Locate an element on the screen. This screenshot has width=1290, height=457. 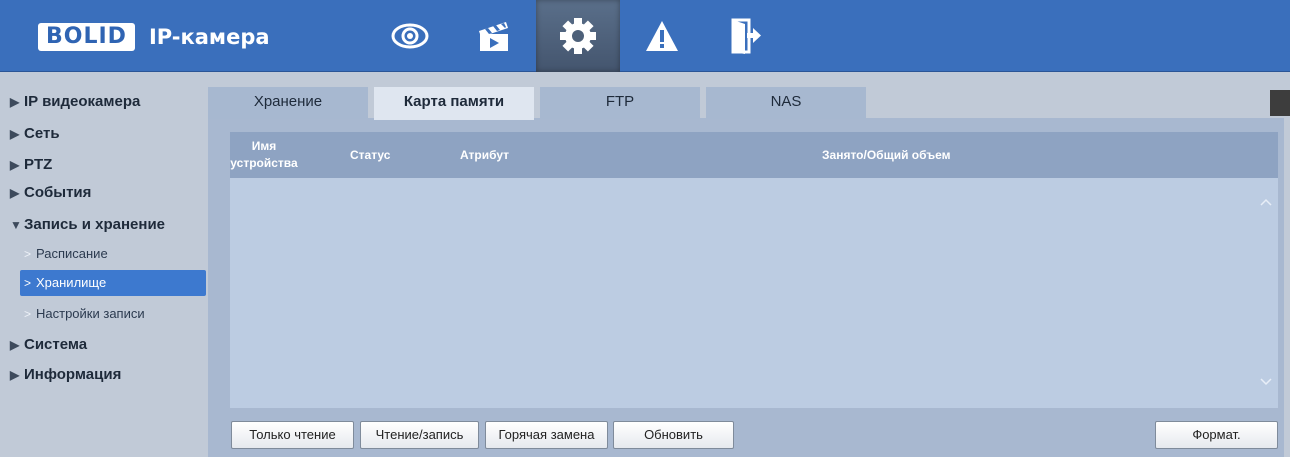
logo: BOLID IP-камера is located at coordinates (154, 37).